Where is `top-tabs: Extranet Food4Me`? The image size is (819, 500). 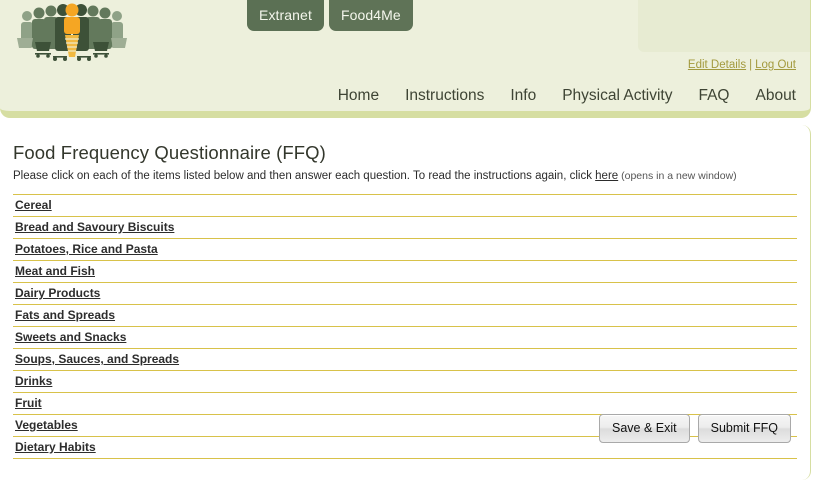
top-tabs: Extranet Food4Me is located at coordinates (330, 15).